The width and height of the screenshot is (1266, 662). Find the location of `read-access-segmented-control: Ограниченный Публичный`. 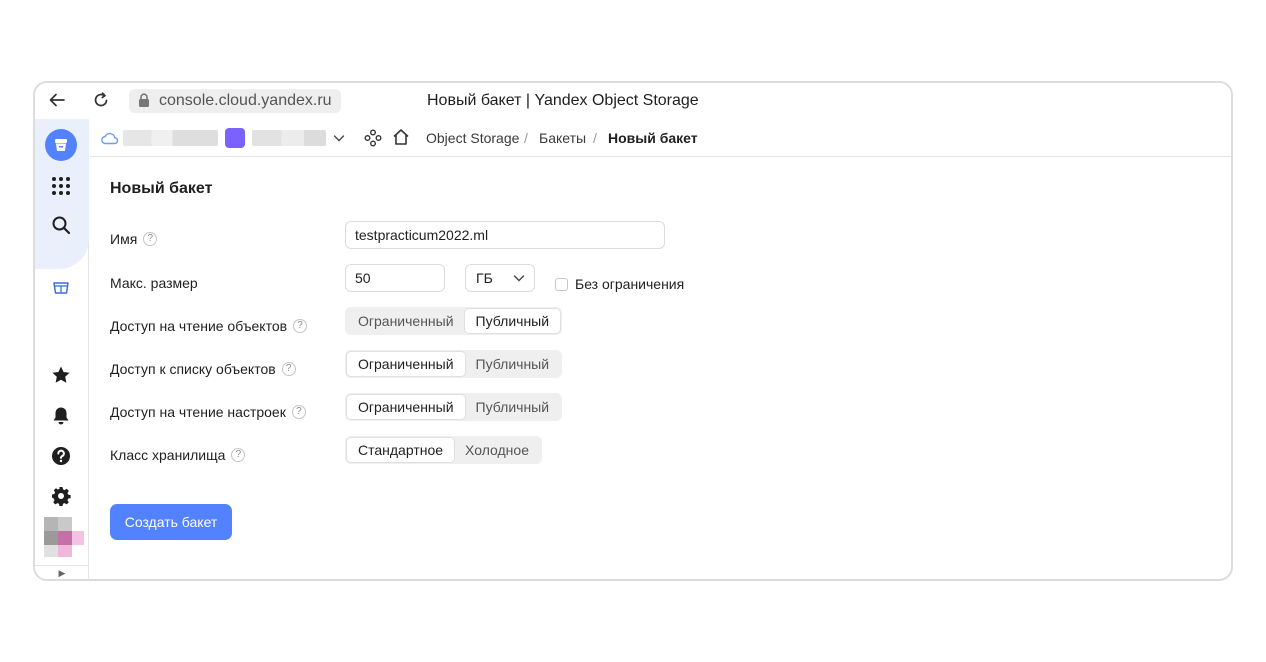

read-access-segmented-control: Ограниченный Публичный is located at coordinates (454, 321).